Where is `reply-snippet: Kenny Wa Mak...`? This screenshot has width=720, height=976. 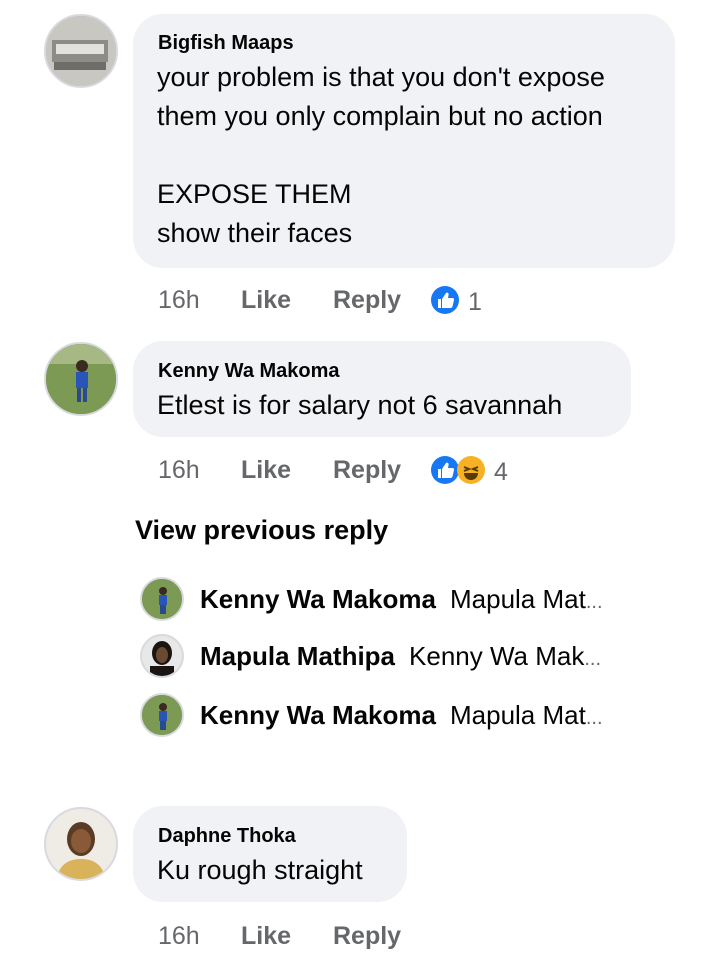 reply-snippet: Kenny Wa Mak... is located at coordinates (505, 655).